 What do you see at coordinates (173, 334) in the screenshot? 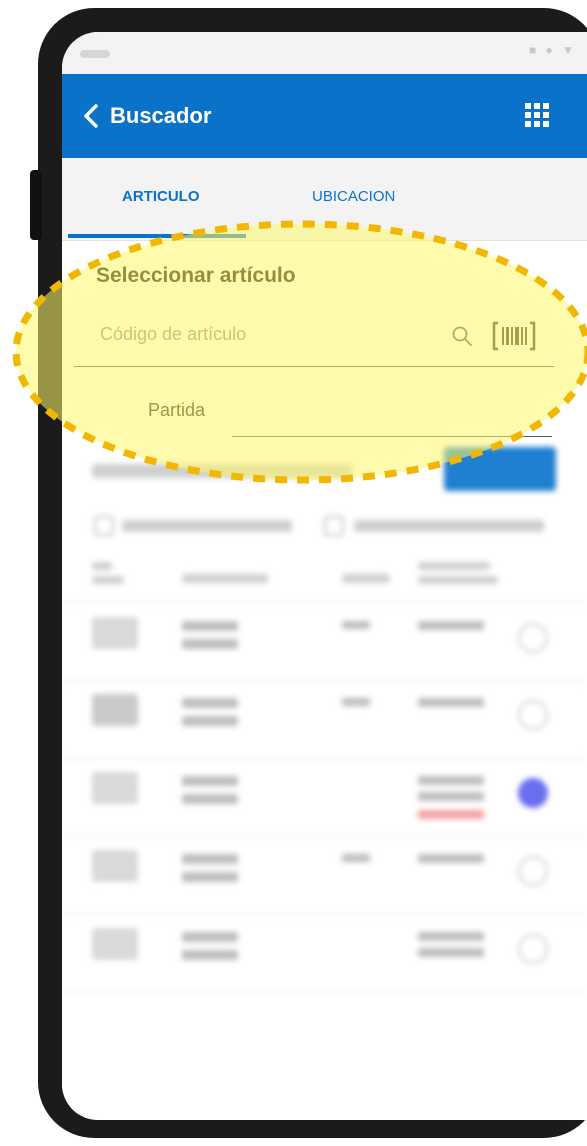
I see `article-code-placeholder: Código de artículo` at bounding box center [173, 334].